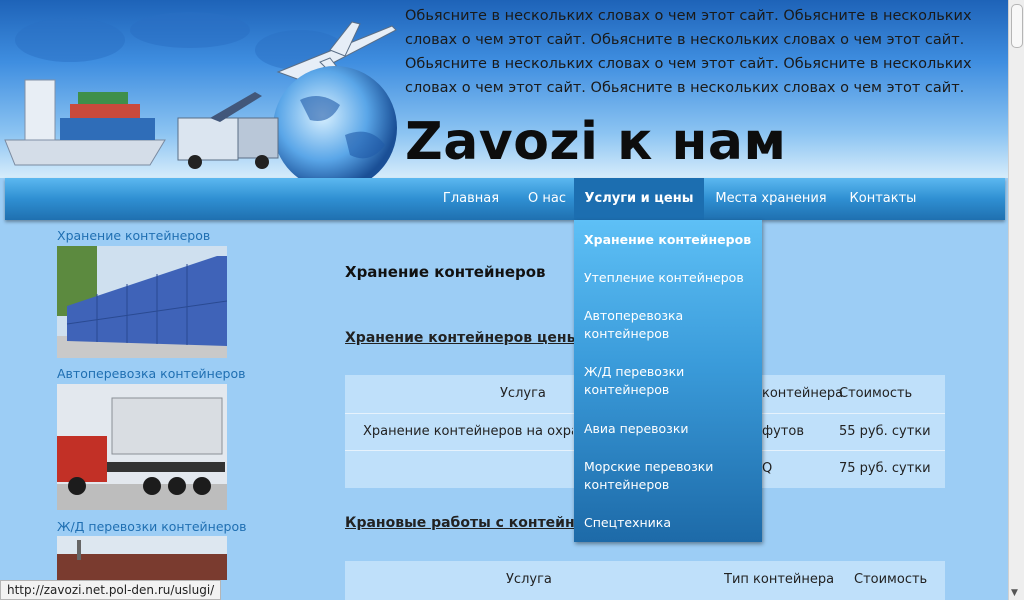  I want to click on site-title: Zavozi к нам, so click(596, 142).